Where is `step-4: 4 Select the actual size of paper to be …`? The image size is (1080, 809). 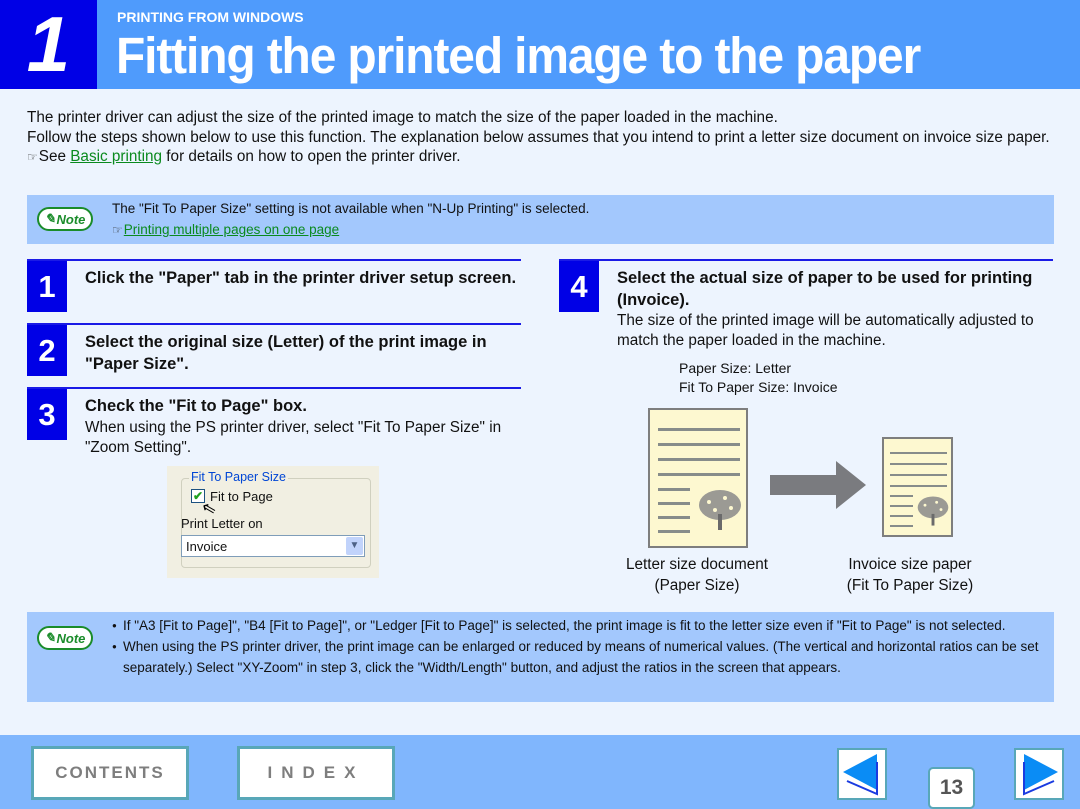 step-4: 4 Select the actual size of paper to be … is located at coordinates (806, 309).